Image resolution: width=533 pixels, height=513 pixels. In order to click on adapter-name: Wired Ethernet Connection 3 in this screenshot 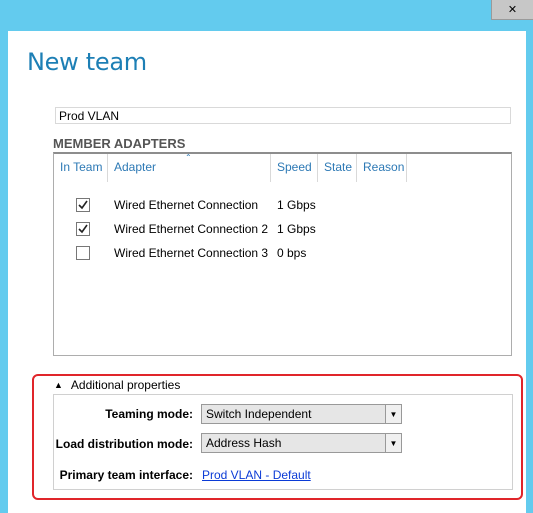, I will do `click(191, 253)`.